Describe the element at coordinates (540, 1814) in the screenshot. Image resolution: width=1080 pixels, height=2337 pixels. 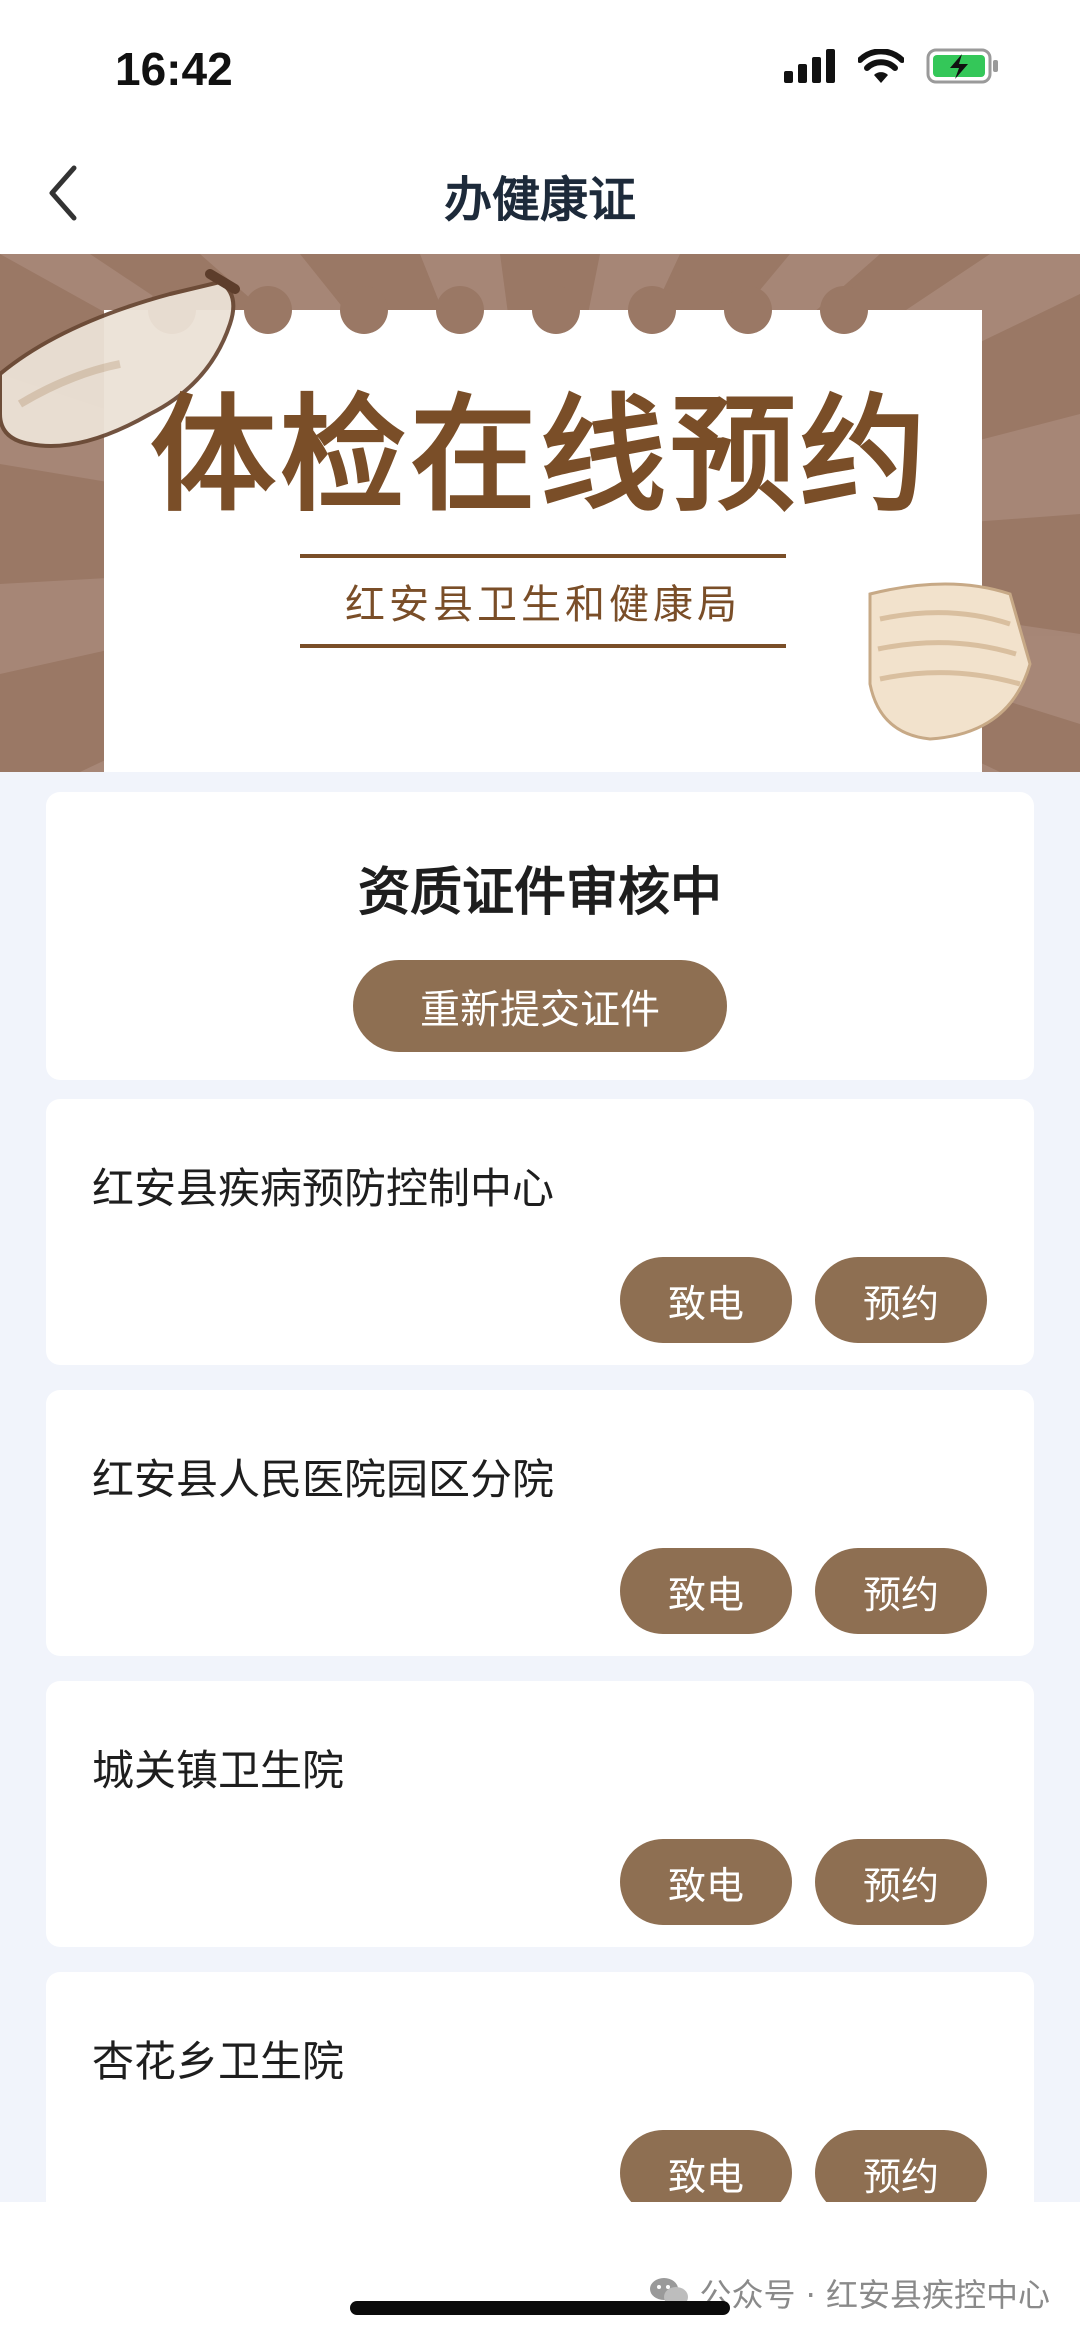
I see `hospital-card: 城关镇卫生院 致电 预约` at that location.